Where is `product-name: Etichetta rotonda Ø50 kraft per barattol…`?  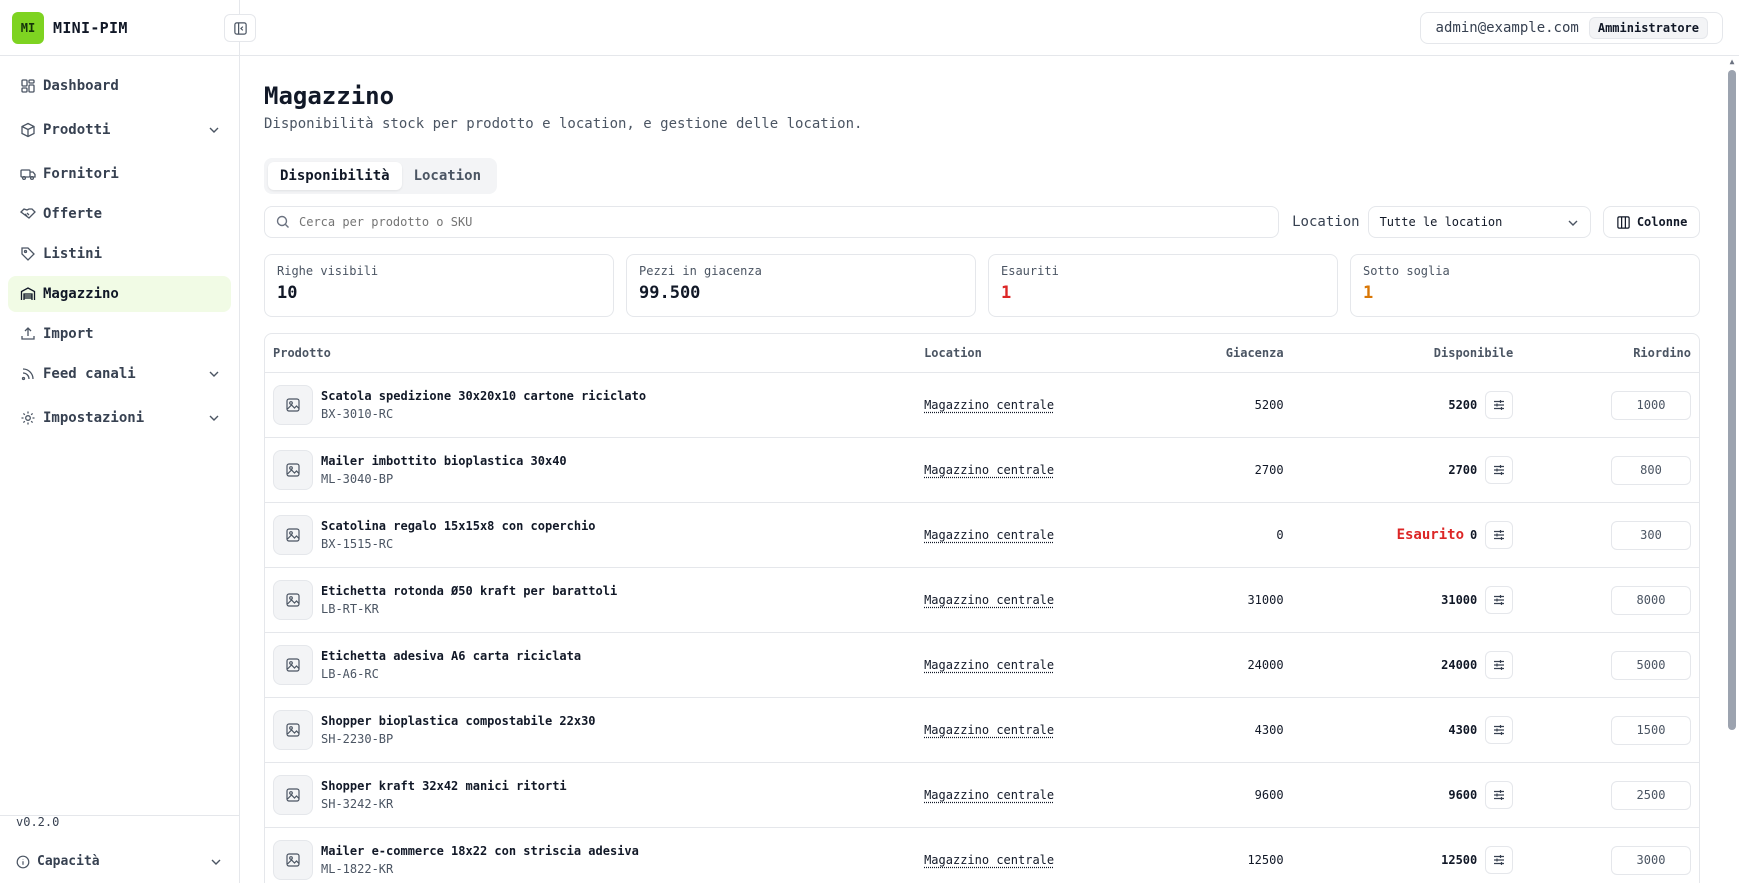
product-name: Etichetta rotonda Ø50 kraft per barattol… is located at coordinates (469, 591).